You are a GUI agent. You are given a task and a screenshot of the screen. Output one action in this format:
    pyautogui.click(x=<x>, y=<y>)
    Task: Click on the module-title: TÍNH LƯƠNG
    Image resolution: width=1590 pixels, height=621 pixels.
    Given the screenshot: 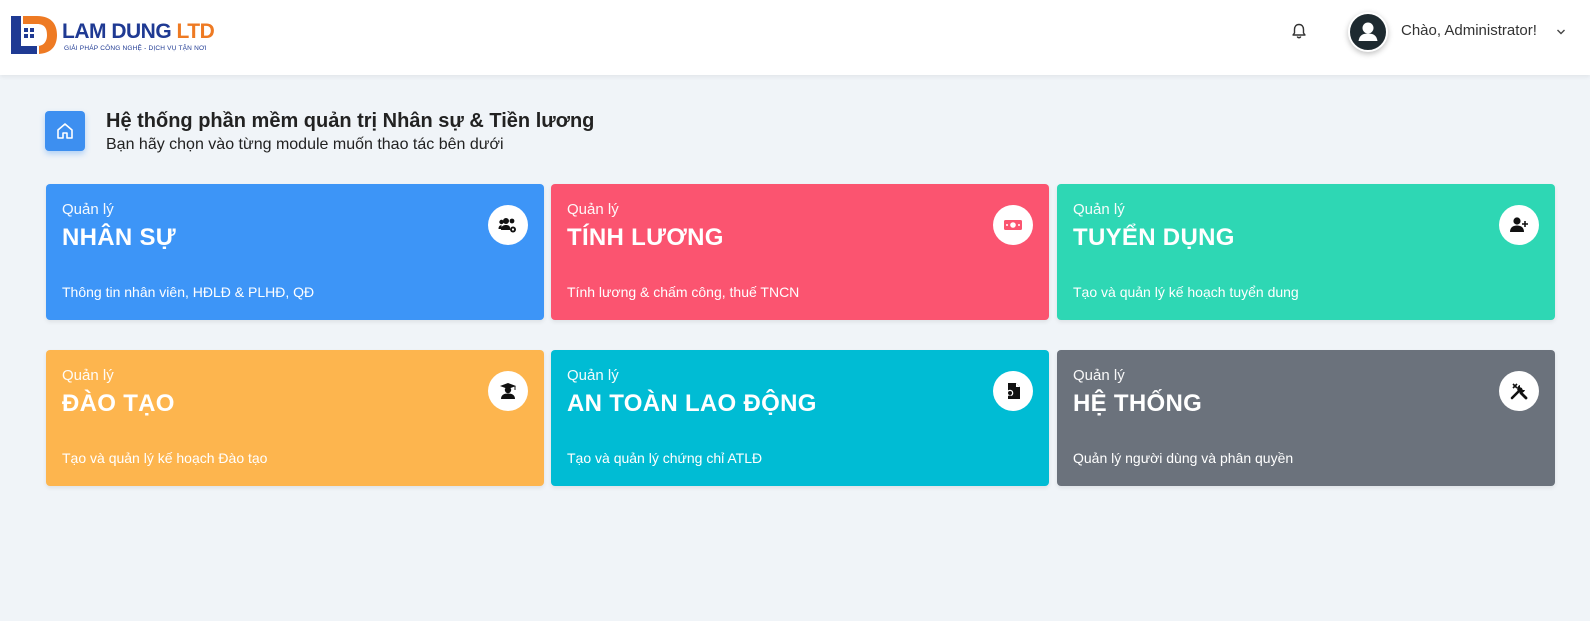 What is the action you would take?
    pyautogui.click(x=645, y=237)
    